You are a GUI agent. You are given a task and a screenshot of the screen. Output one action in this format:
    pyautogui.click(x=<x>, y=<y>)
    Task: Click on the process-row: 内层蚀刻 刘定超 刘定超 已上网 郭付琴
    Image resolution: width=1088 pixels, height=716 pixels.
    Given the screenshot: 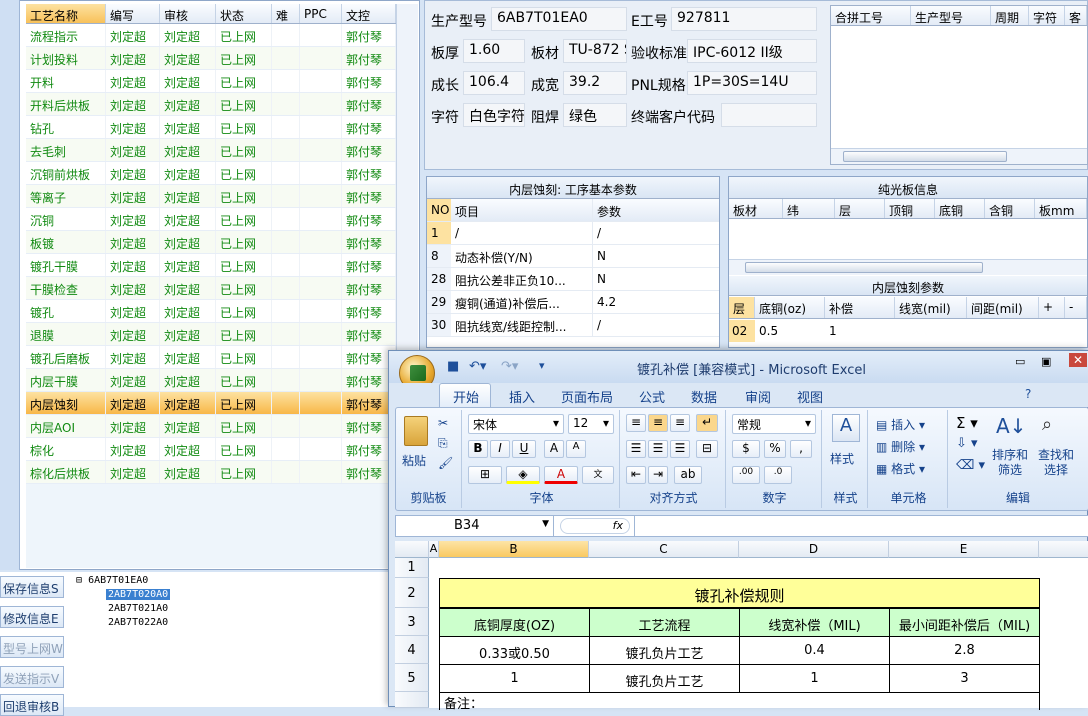 What is the action you would take?
    pyautogui.click(x=211, y=403)
    